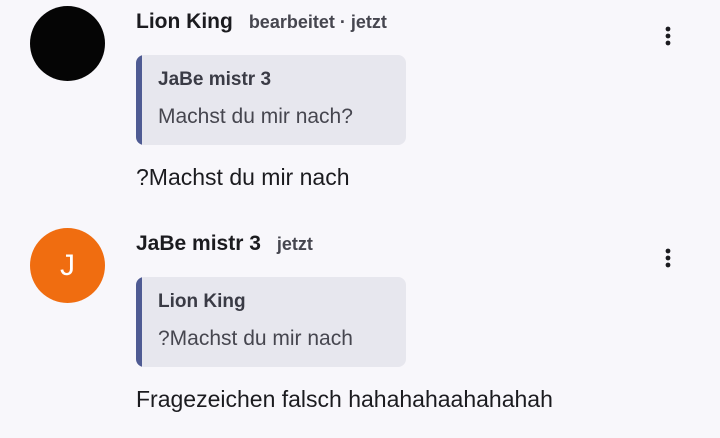 The height and width of the screenshot is (438, 720). I want to click on comment-meta: bearbeitet · jetzt, so click(318, 22).